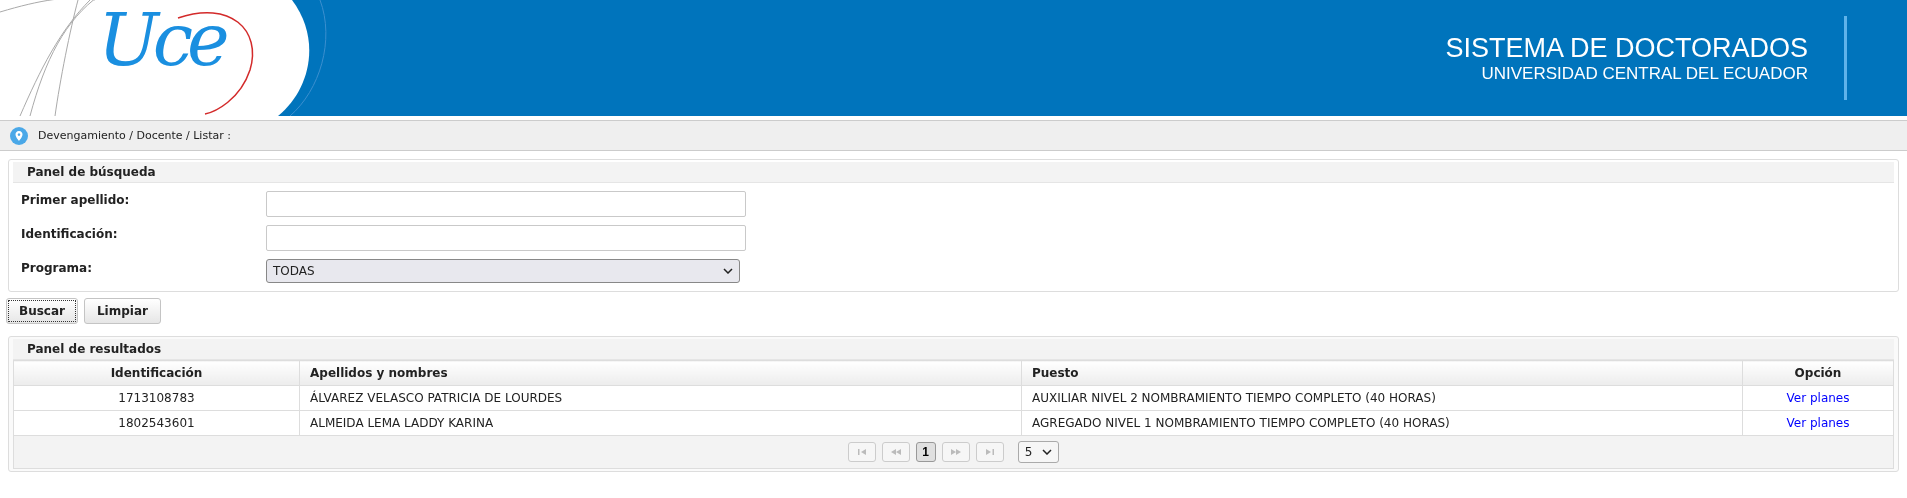  I want to click on table-cell: 1802543601, so click(156, 423).